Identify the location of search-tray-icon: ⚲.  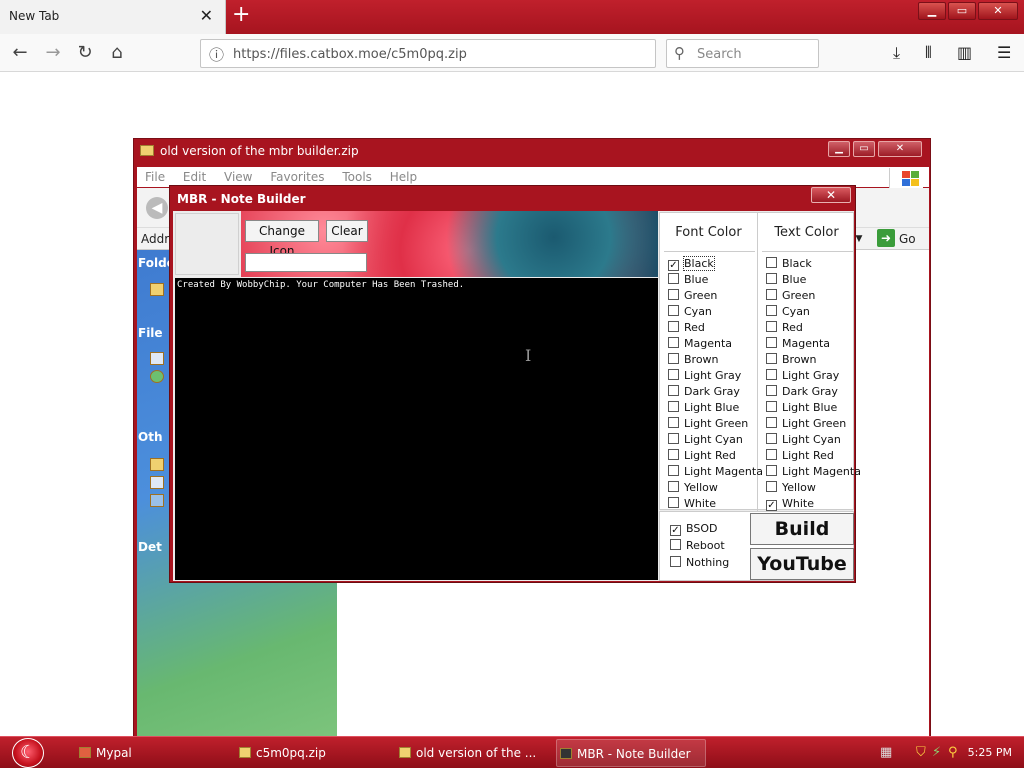
(953, 752).